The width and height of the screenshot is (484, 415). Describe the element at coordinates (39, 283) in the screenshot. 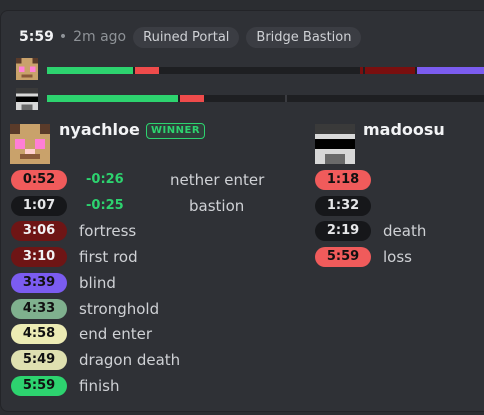

I see `split-time-pill: 3:39` at that location.